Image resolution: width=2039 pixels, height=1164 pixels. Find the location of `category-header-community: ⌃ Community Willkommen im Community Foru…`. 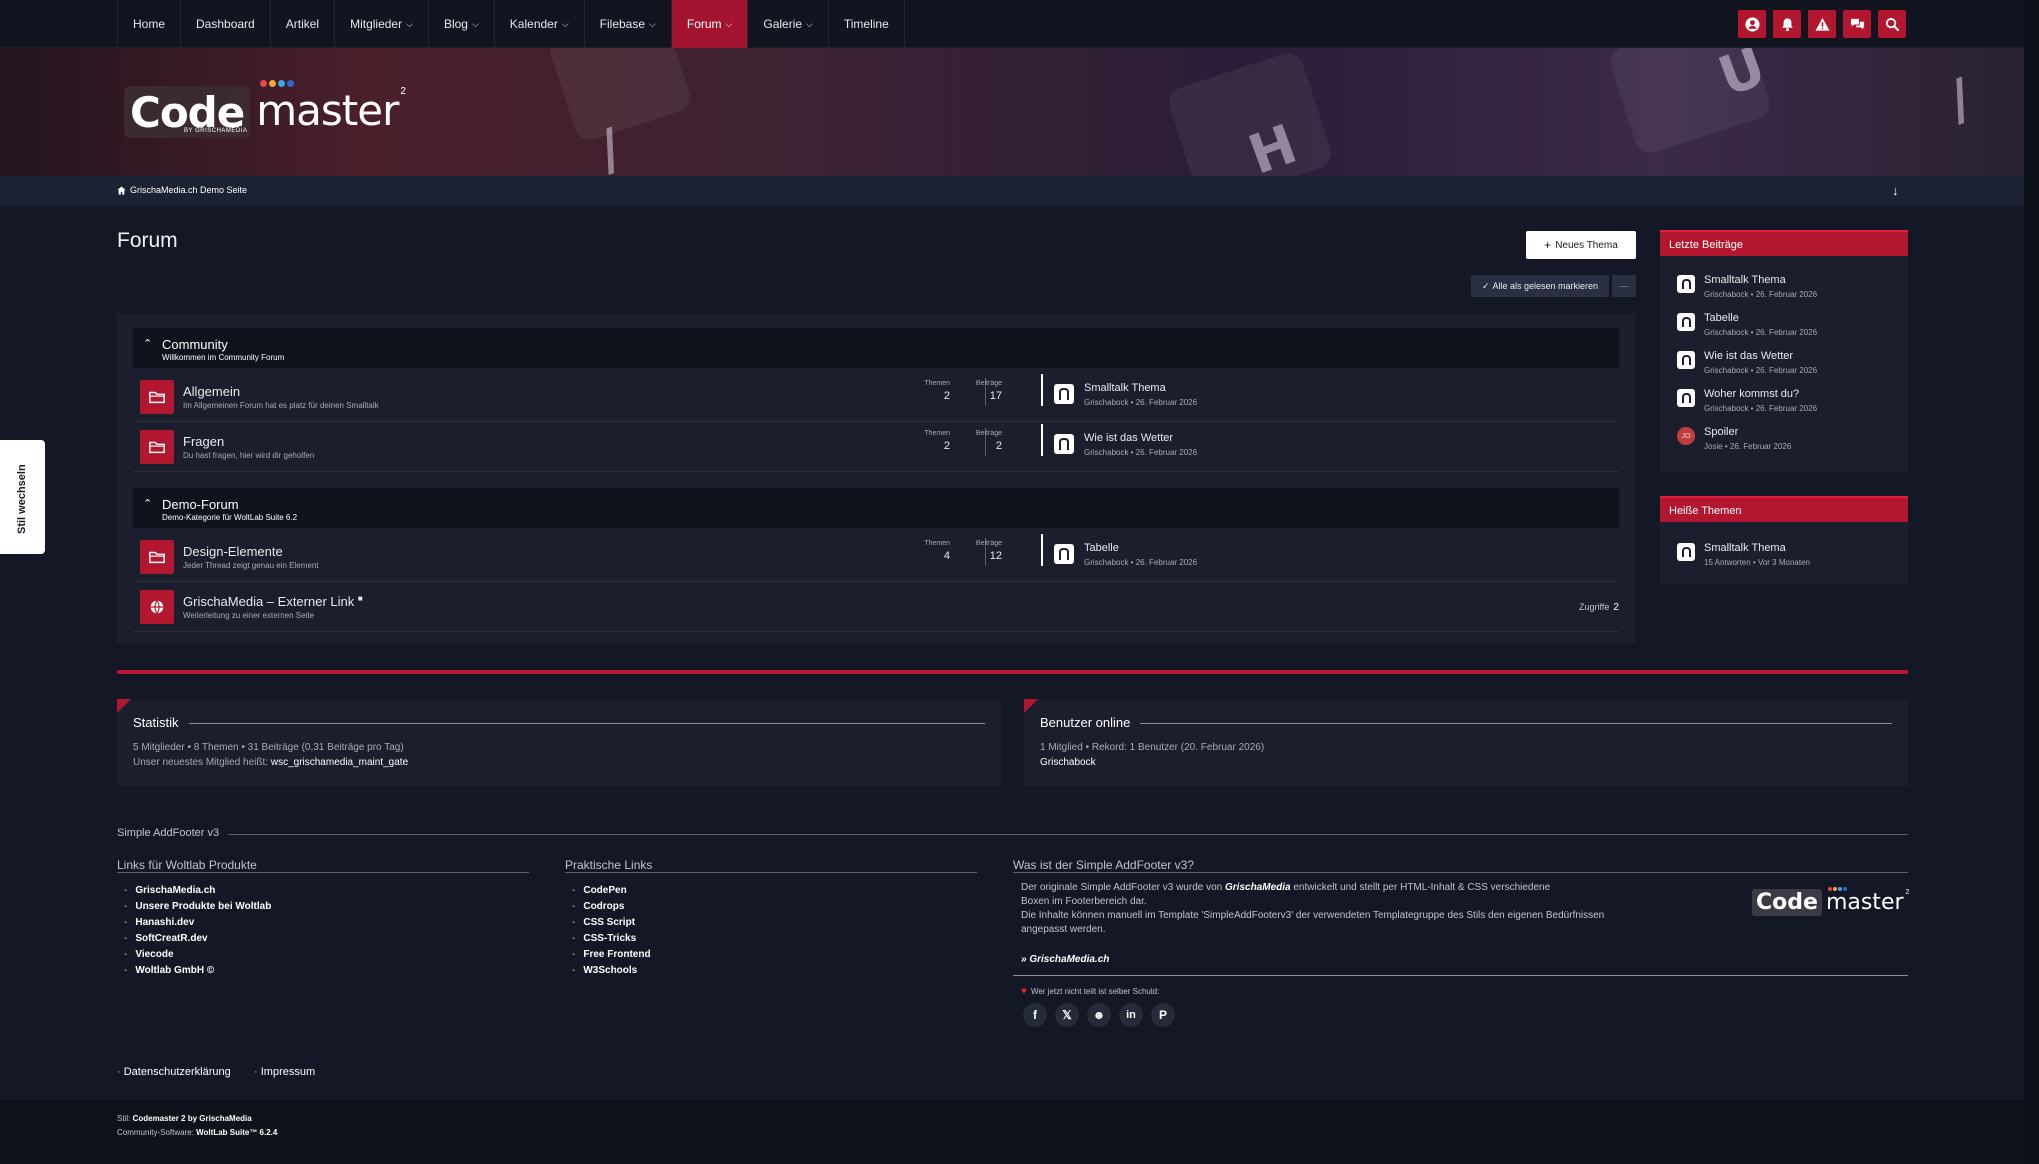

category-header-community: ⌃ Community Willkommen im Community Foru… is located at coordinates (876, 348).